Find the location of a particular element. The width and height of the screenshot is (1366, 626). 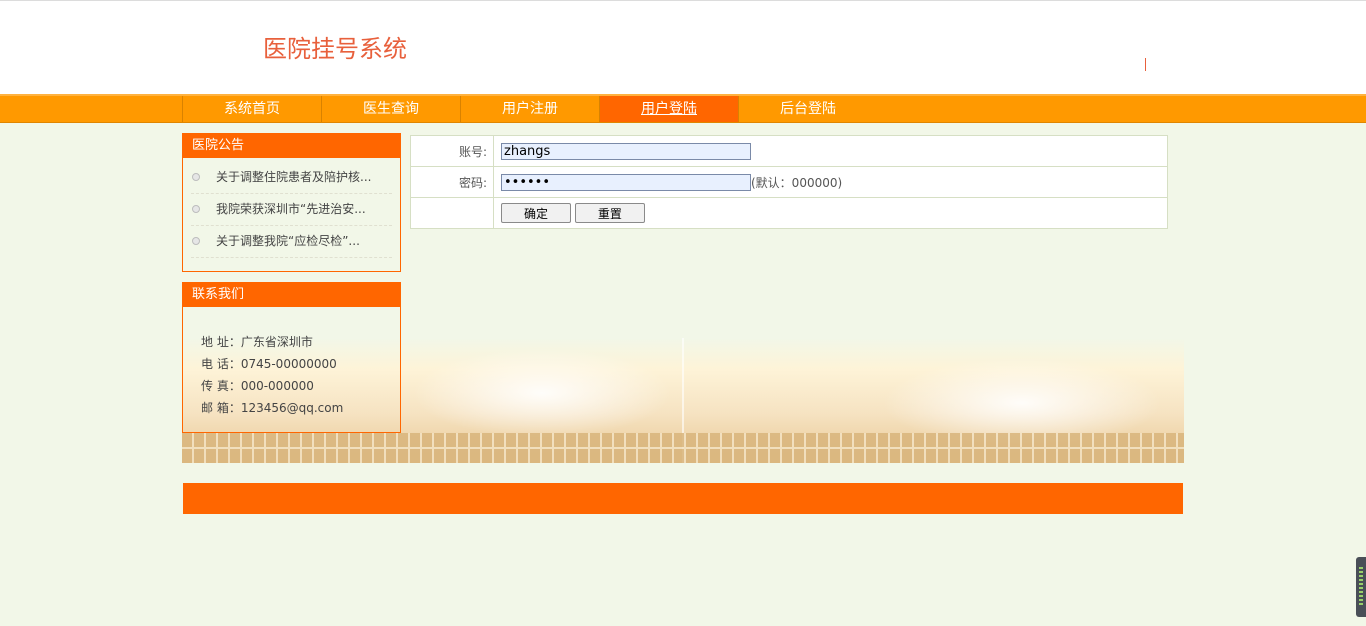

header-mark is located at coordinates (1145, 64).